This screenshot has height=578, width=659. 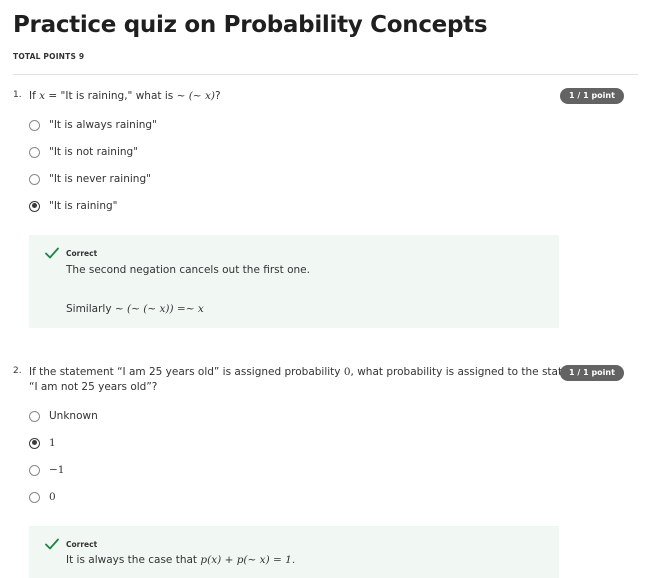 I want to click on question-2-math-zero: 0, so click(x=347, y=372).